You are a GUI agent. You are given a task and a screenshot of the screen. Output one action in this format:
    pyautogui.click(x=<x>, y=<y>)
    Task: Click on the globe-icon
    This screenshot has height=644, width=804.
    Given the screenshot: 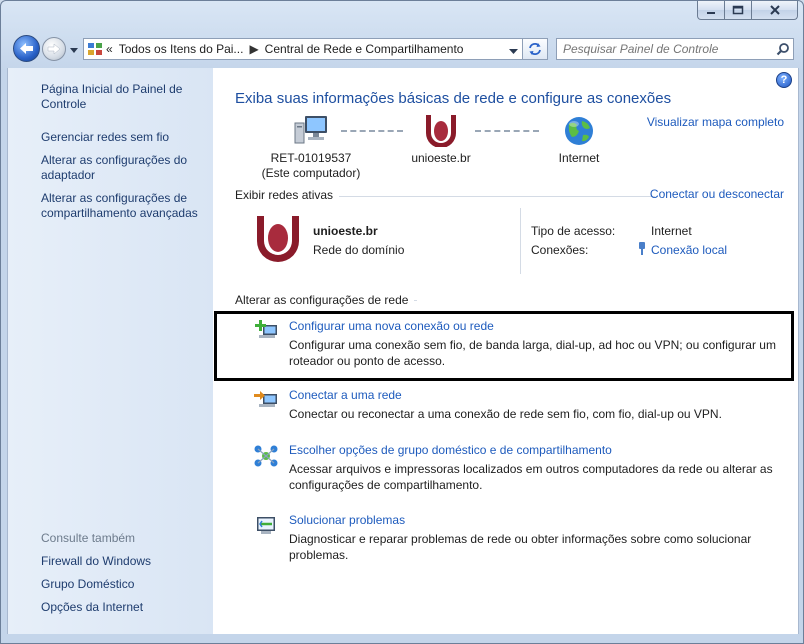 What is the action you would take?
    pyautogui.click(x=579, y=131)
    